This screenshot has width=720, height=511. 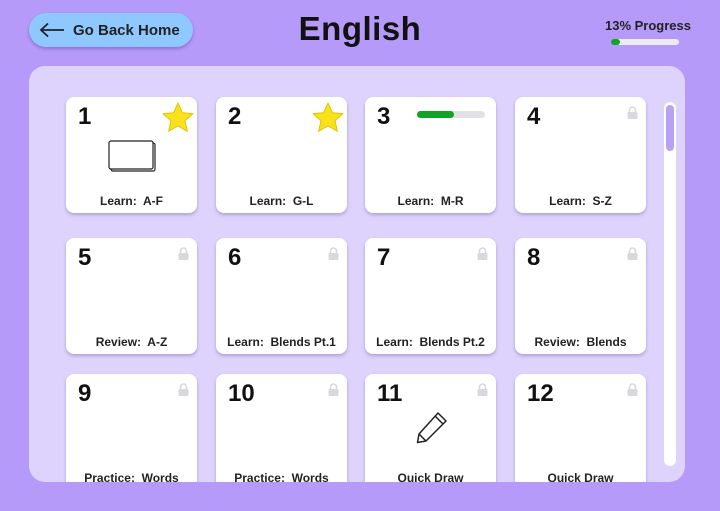 What do you see at coordinates (235, 116) in the screenshot?
I see `lesson-number: 2` at bounding box center [235, 116].